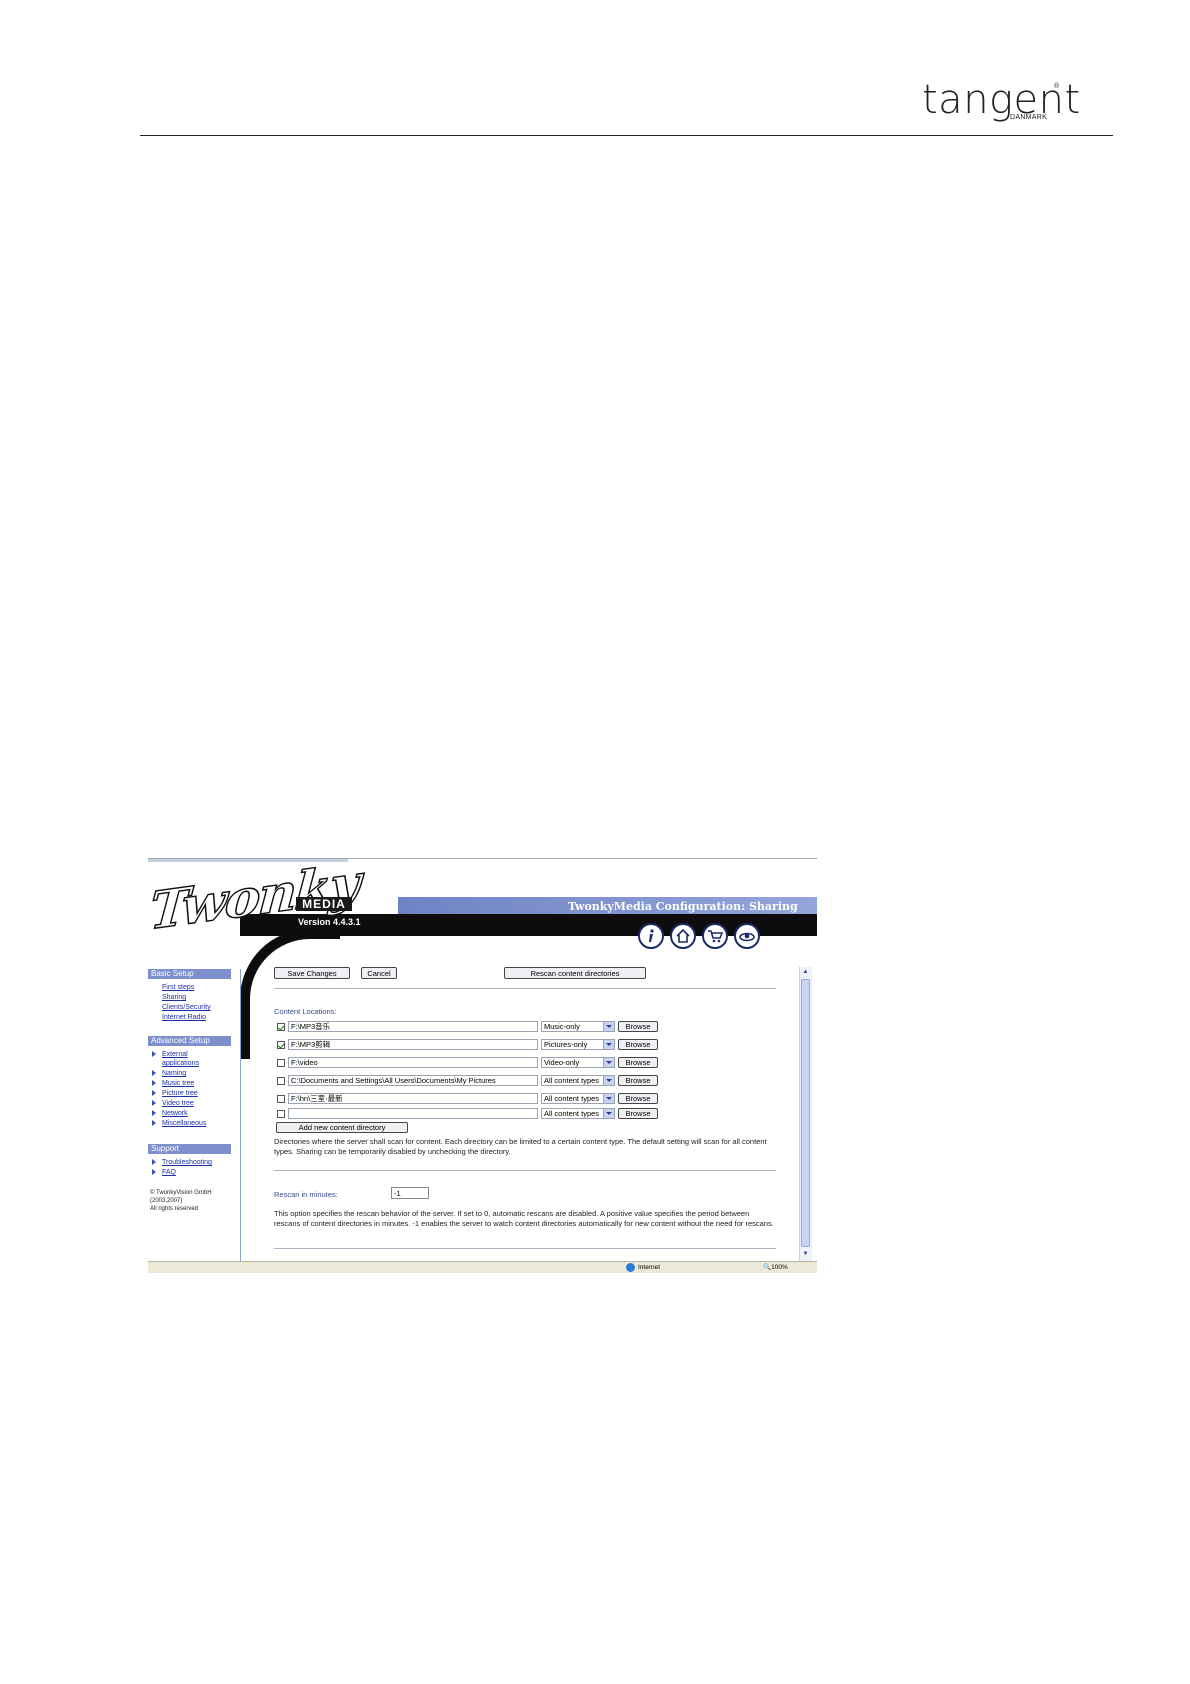  I want to click on copyright-line-1: © TwonkyVision GmbH, so click(181, 1193).